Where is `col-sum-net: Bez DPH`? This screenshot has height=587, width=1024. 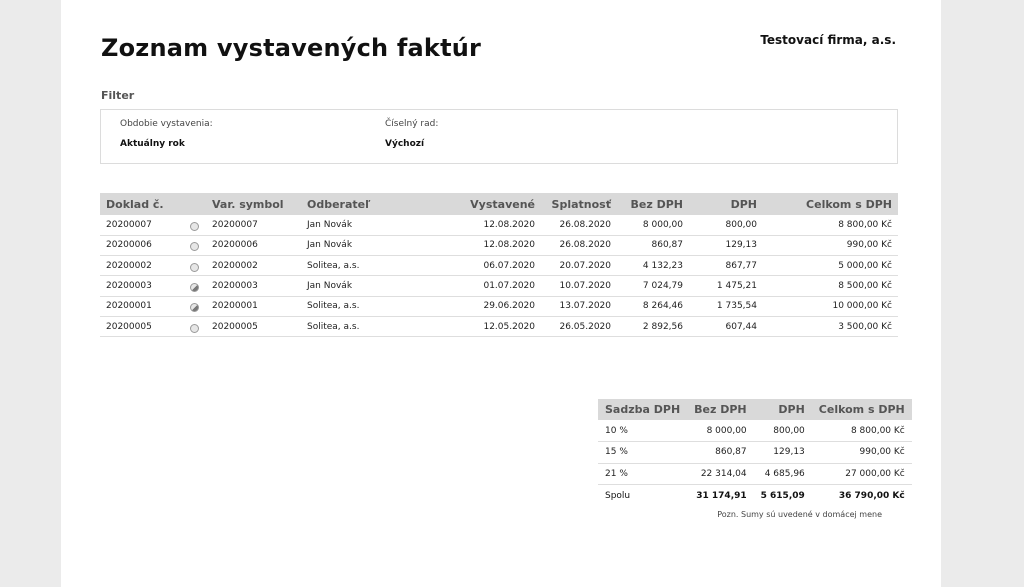
col-sum-net: Bez DPH is located at coordinates (720, 409).